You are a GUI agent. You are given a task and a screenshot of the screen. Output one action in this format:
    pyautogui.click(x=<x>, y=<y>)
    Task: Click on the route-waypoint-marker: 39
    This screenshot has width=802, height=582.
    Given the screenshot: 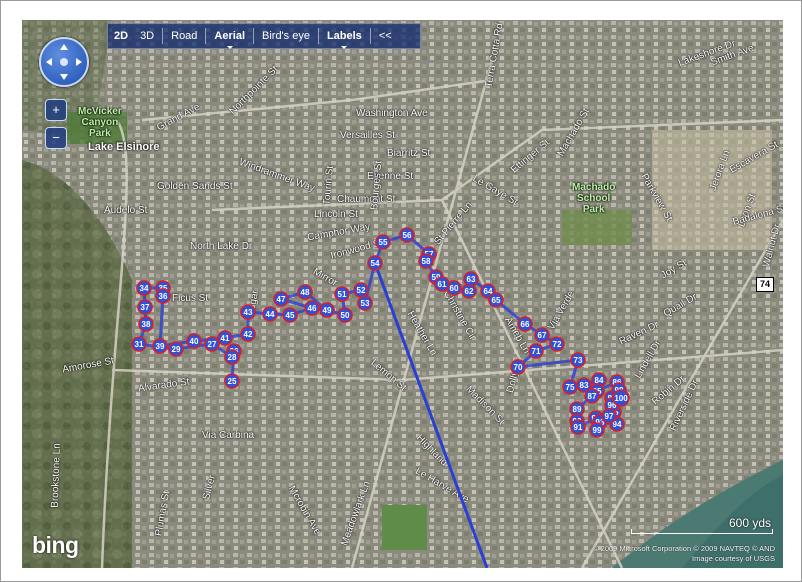 What is the action you would take?
    pyautogui.click(x=160, y=346)
    